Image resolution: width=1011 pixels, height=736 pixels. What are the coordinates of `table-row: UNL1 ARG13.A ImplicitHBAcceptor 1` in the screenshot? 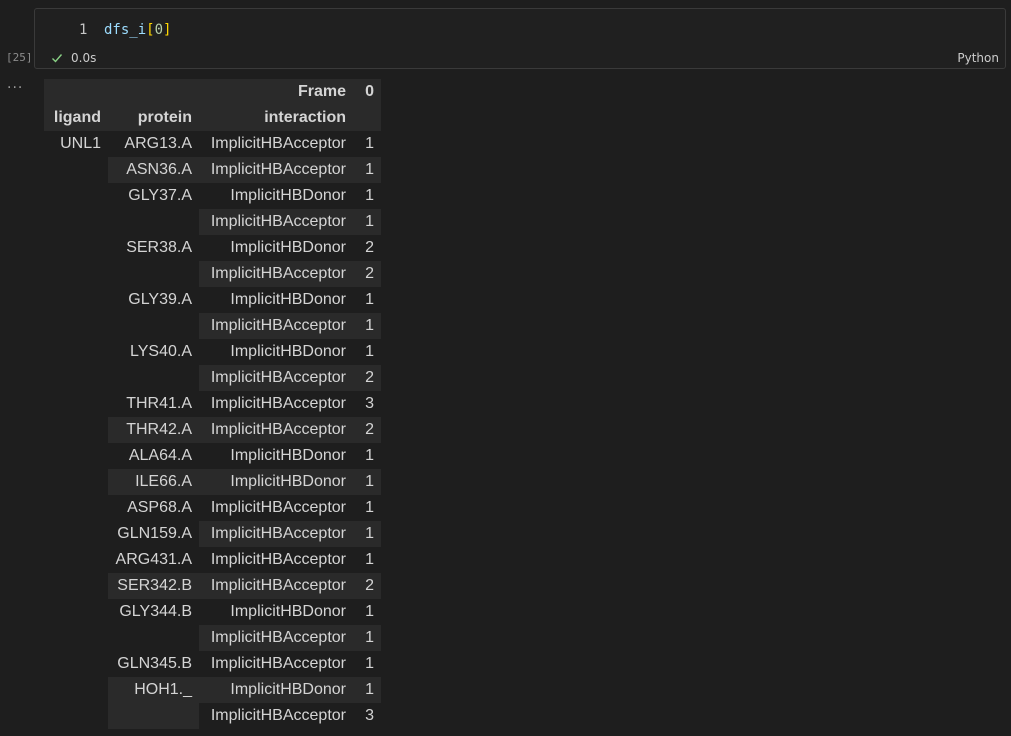 It's located at (212, 144).